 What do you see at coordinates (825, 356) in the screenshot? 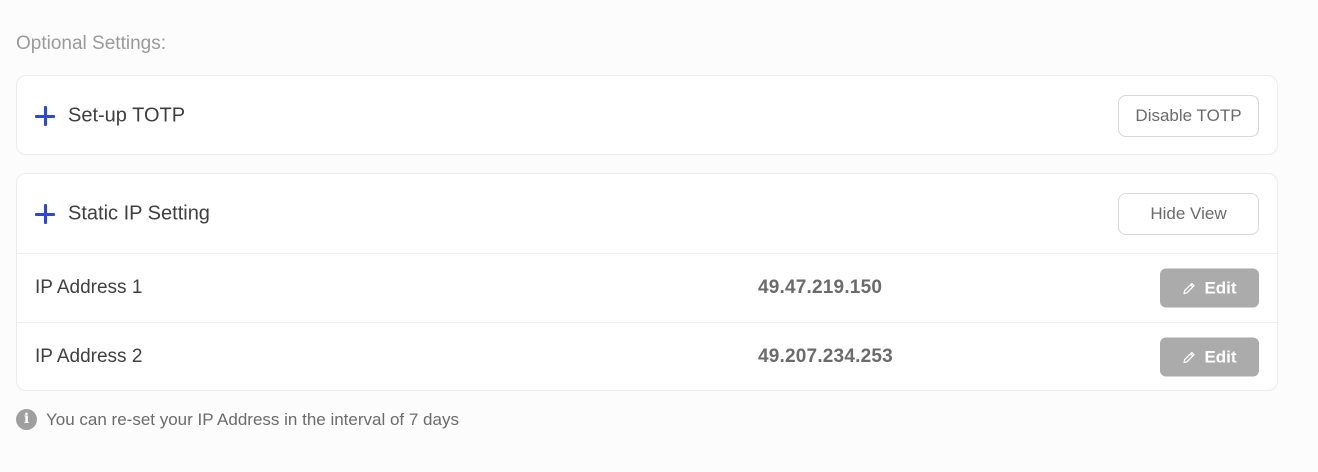
I see `ip-address-value: 49.207.234.253` at bounding box center [825, 356].